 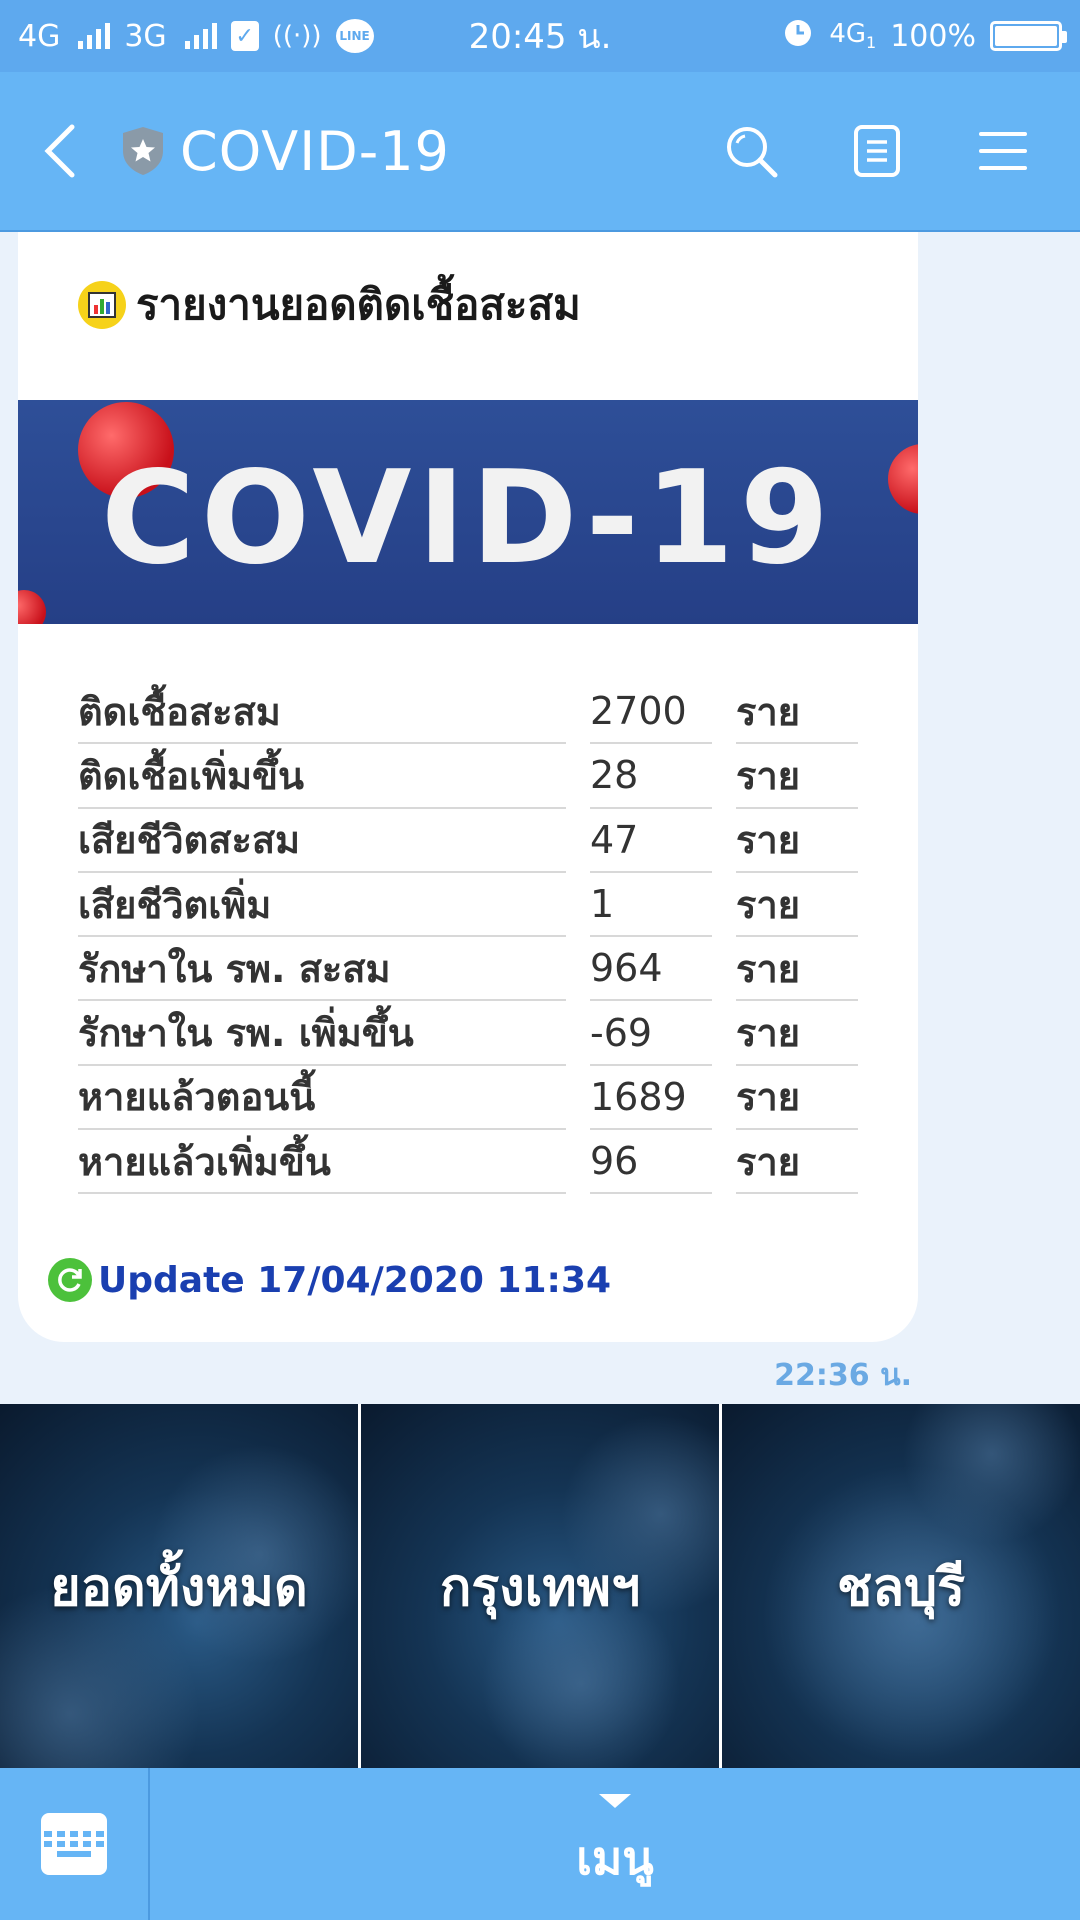 I want to click on rich-menu-label: กรุงเทพฯ, so click(x=540, y=1587).